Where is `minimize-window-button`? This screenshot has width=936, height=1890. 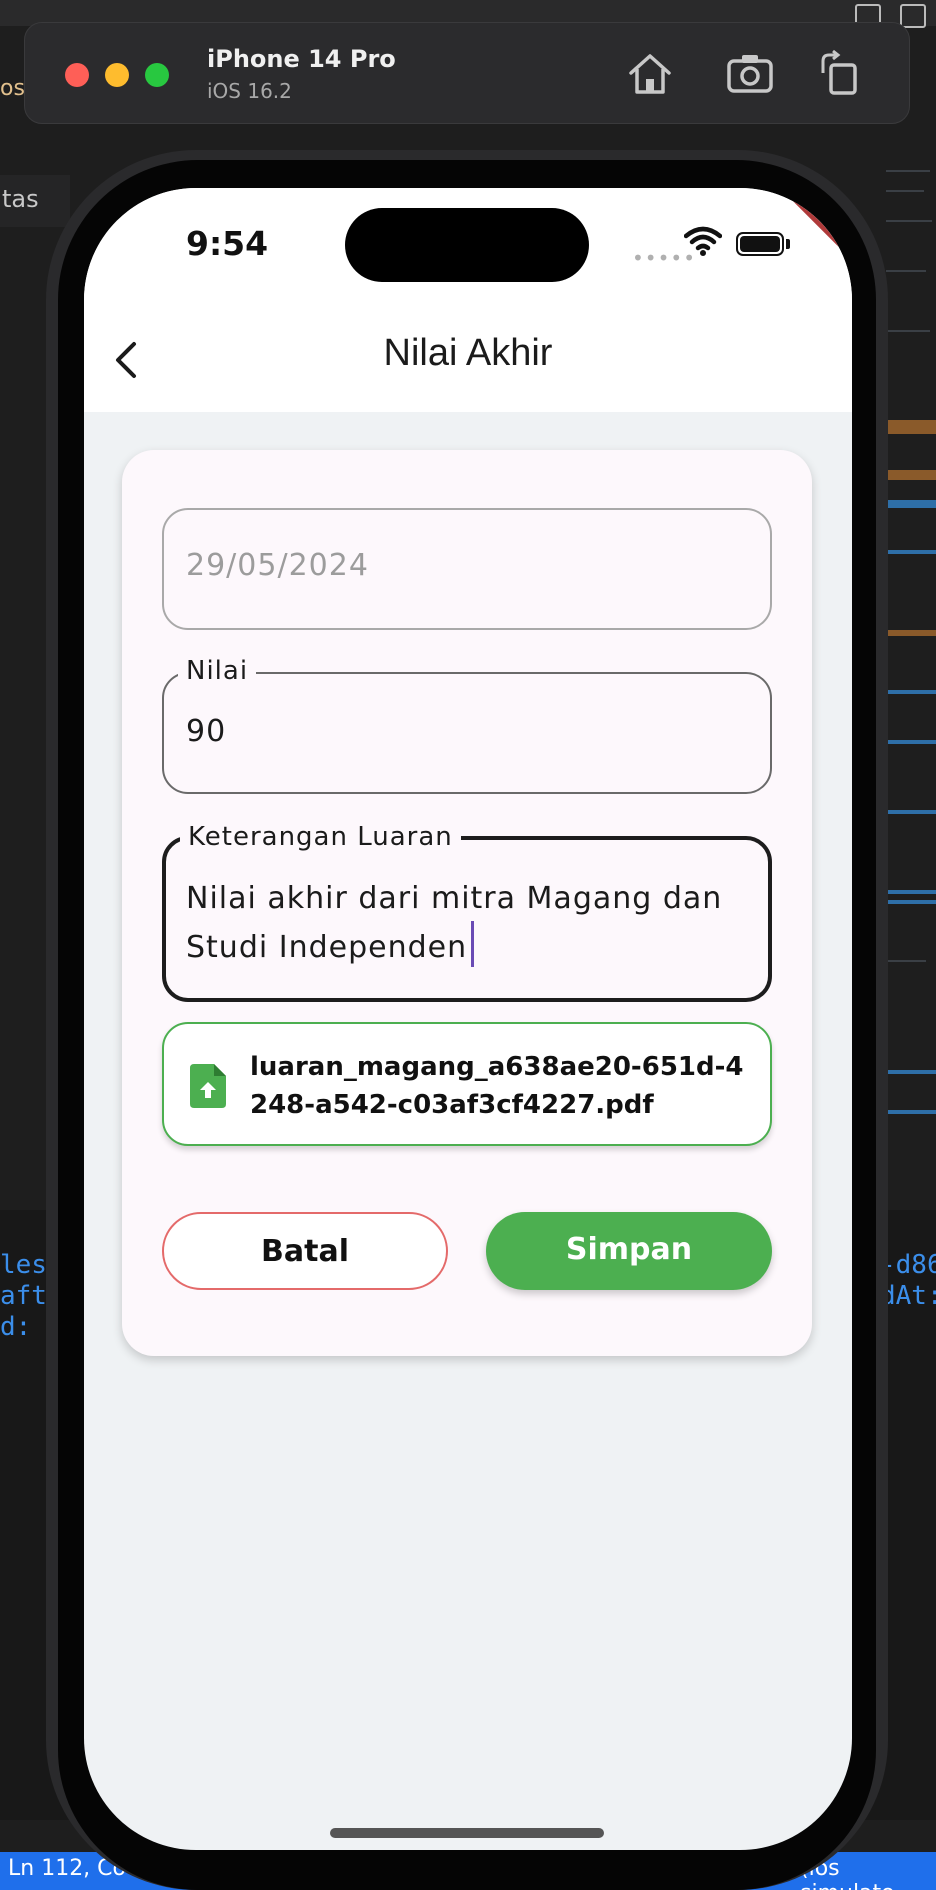
minimize-window-button is located at coordinates (117, 75).